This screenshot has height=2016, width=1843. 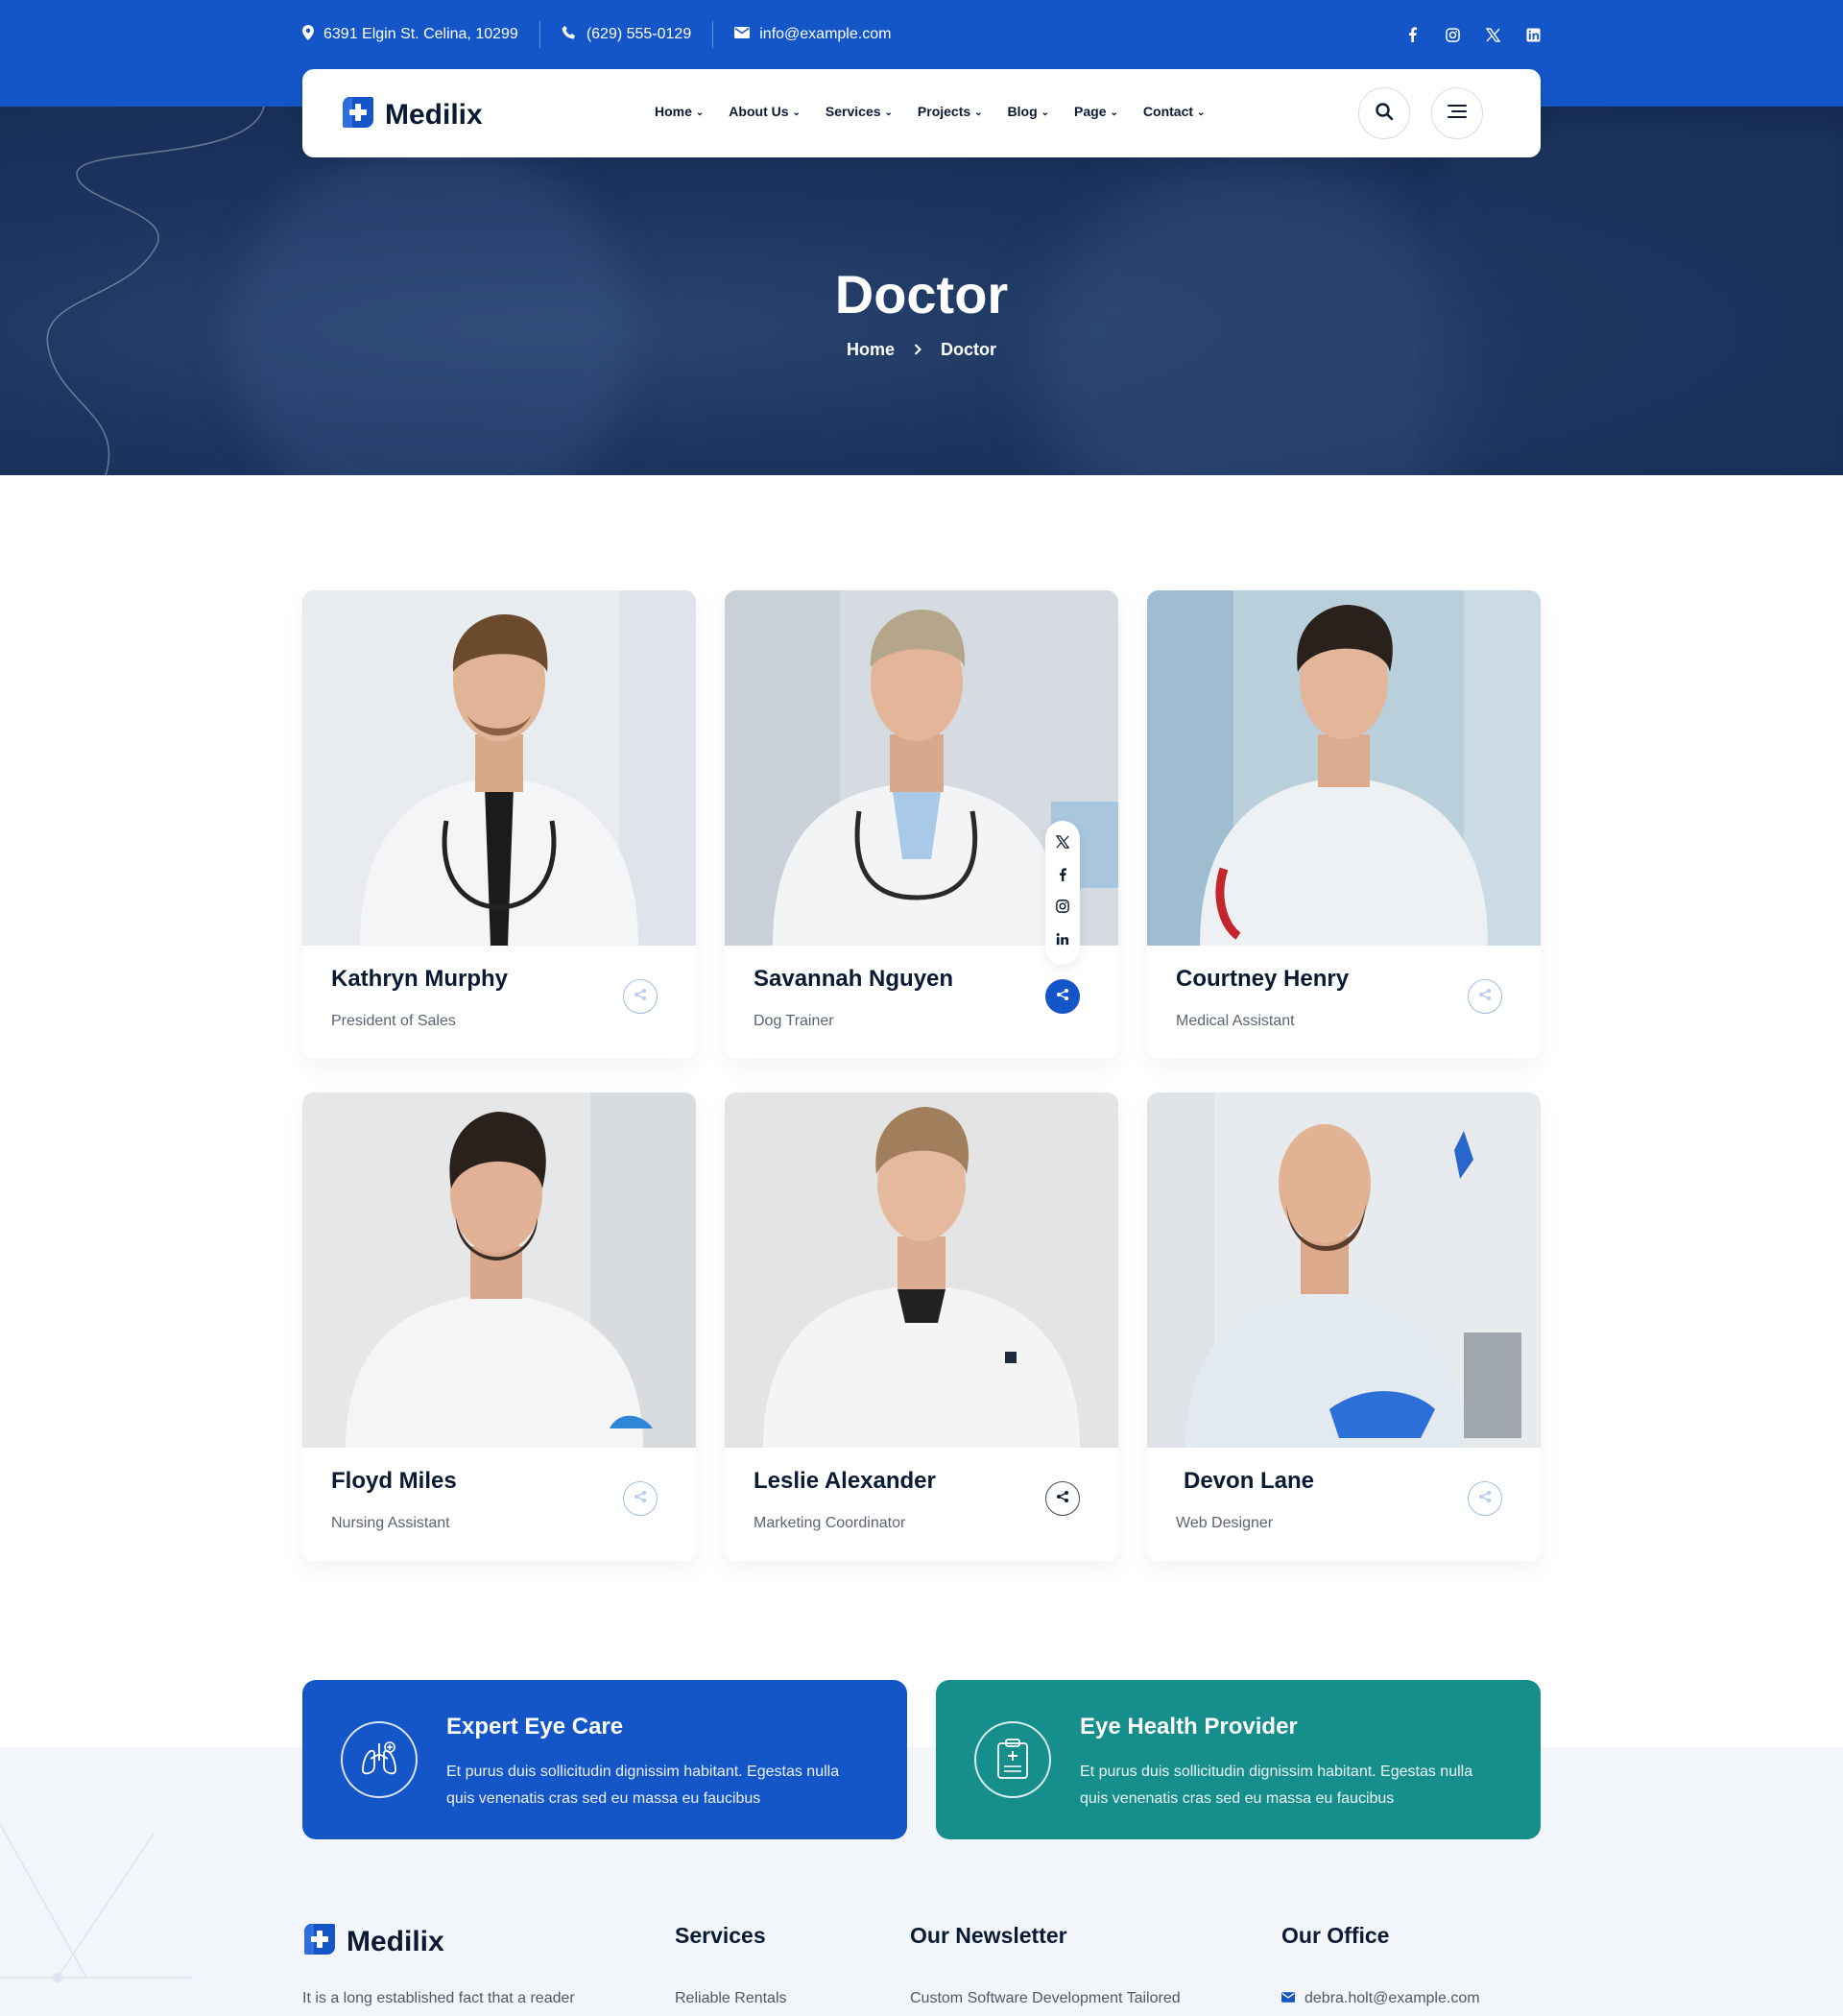 What do you see at coordinates (1174, 111) in the screenshot?
I see `nav-contact: Contact ⌄` at bounding box center [1174, 111].